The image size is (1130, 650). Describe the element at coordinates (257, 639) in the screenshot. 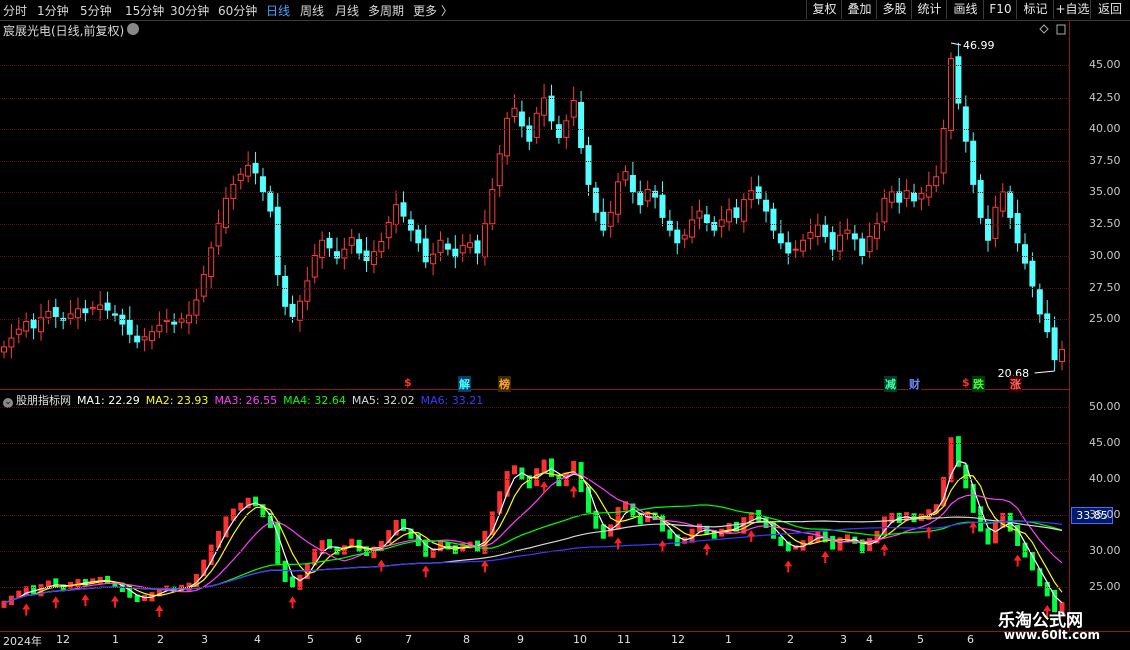

I see `month-label: 4` at that location.